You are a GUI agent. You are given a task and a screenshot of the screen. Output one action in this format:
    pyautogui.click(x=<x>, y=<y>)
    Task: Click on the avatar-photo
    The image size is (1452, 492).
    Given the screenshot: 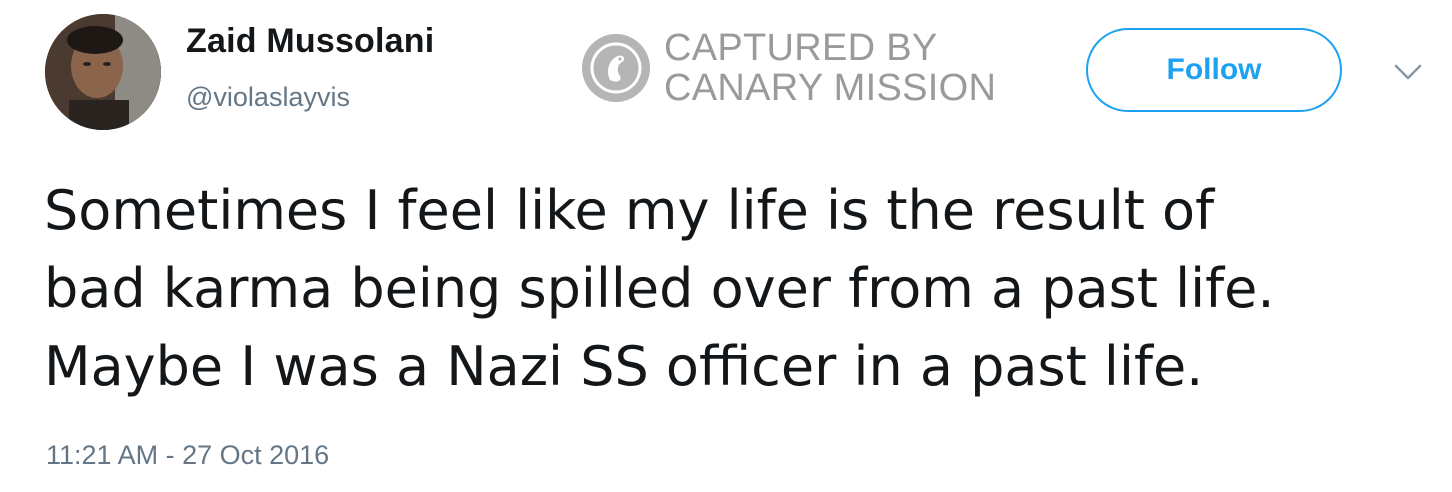 What is the action you would take?
    pyautogui.click(x=103, y=72)
    